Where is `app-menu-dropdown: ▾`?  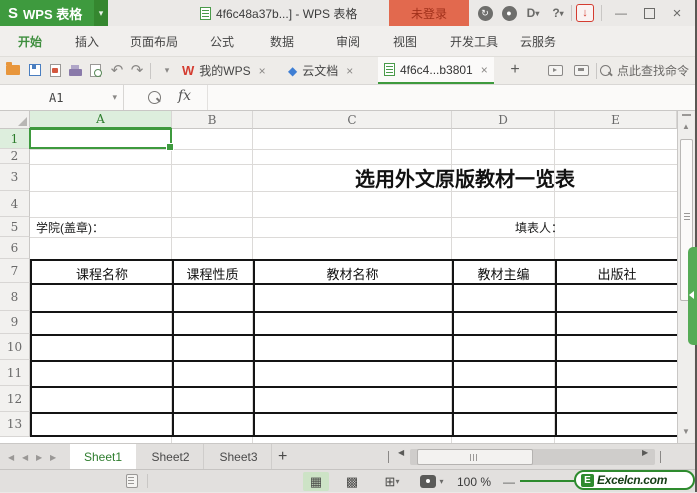 app-menu-dropdown: ▾ is located at coordinates (101, 13).